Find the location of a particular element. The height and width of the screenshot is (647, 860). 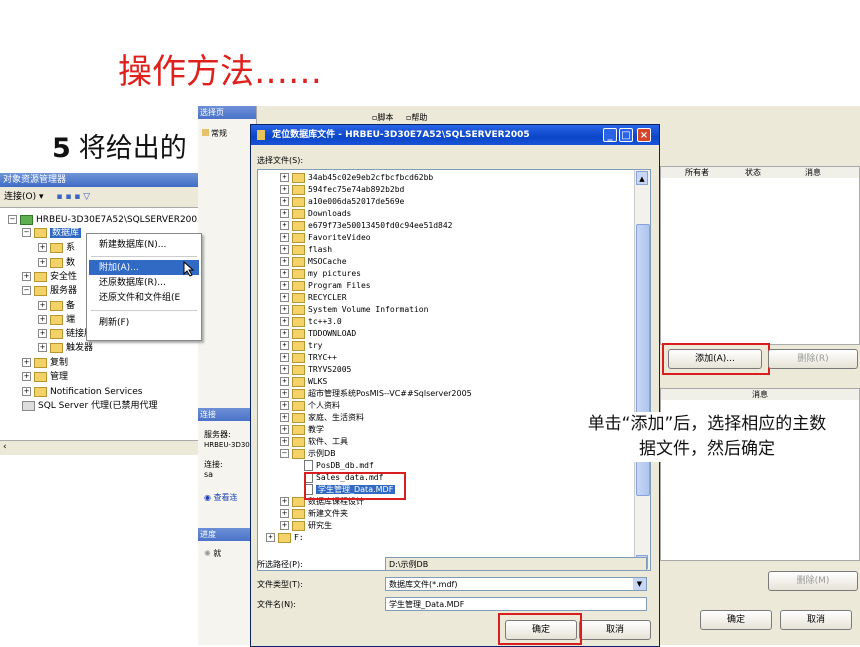

folder-item: + TDDOWNLOAD is located at coordinates (318, 334).